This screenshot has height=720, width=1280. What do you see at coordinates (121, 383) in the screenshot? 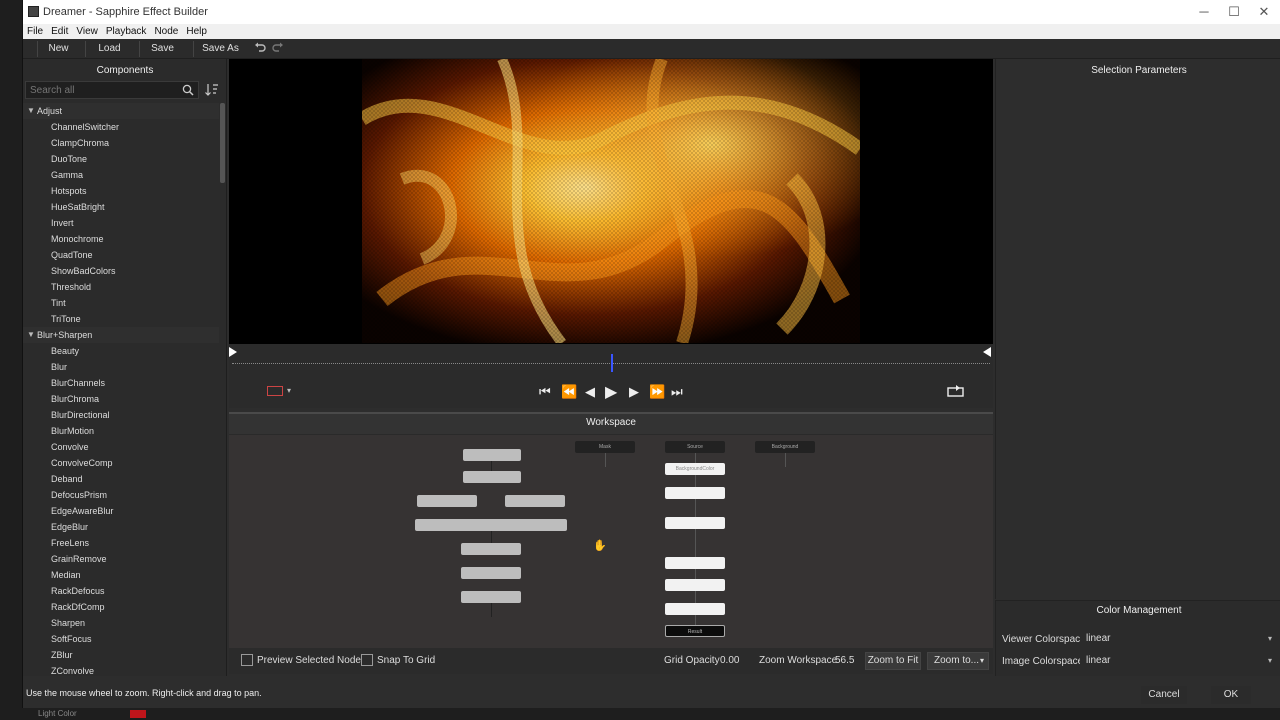
I see `tree-item: BlurChannels` at bounding box center [121, 383].